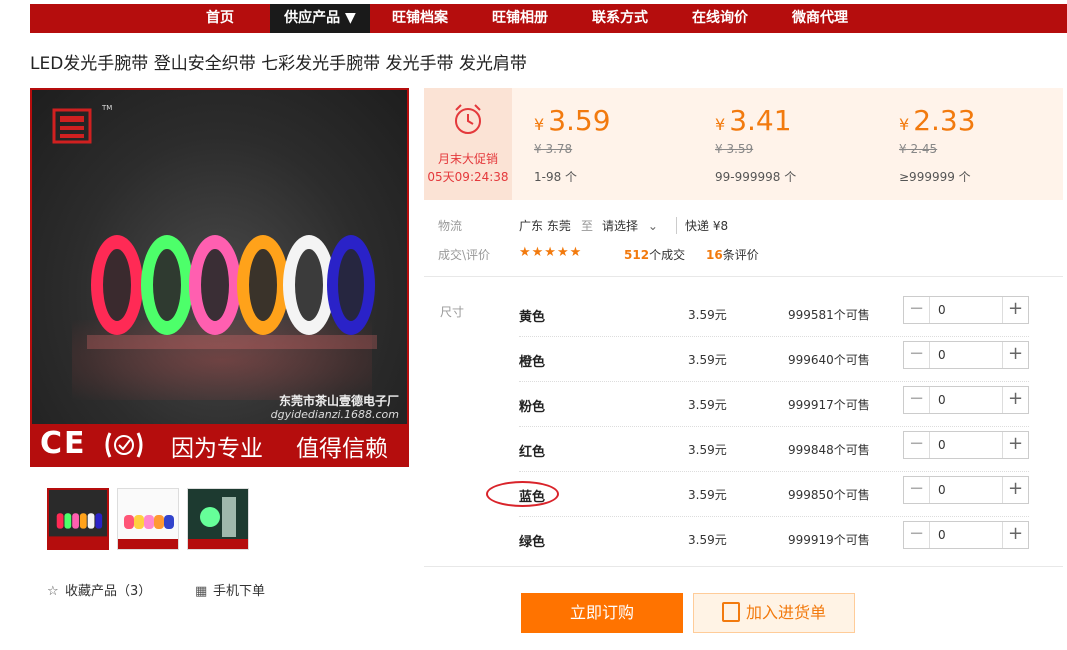 The height and width of the screenshot is (650, 1067). I want to click on promo-countdown: 05天09:24:38, so click(468, 177).